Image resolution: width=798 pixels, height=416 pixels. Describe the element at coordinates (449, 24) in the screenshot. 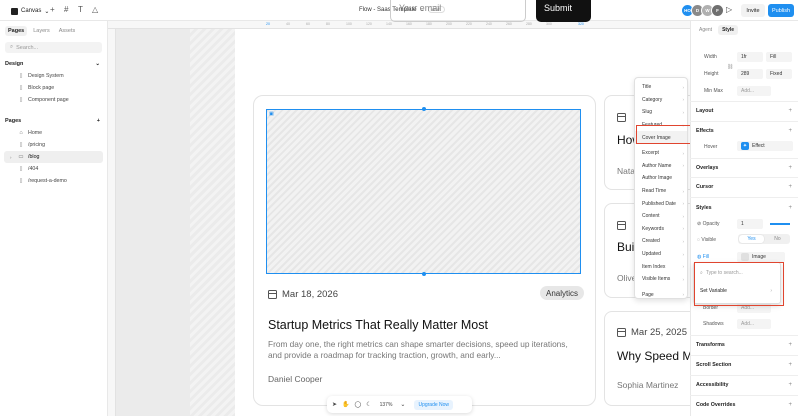

I see `ruler-mark: 200` at that location.